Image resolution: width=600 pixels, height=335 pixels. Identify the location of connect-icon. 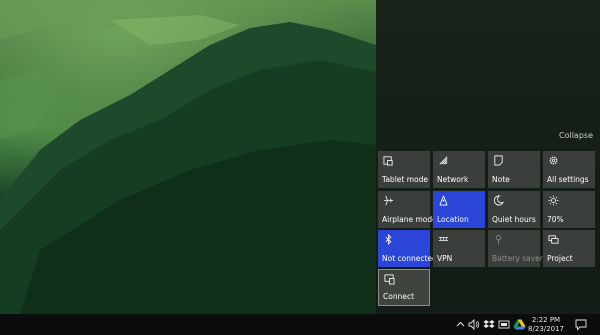
(389, 279).